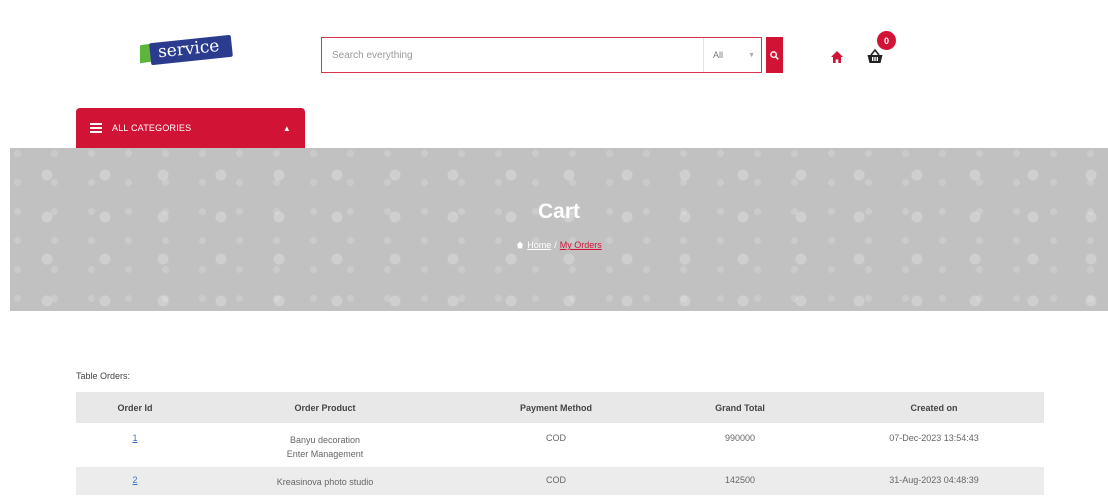 The image size is (1108, 497). Describe the element at coordinates (325, 440) in the screenshot. I see `order-product-name: Banyu decoration` at that location.